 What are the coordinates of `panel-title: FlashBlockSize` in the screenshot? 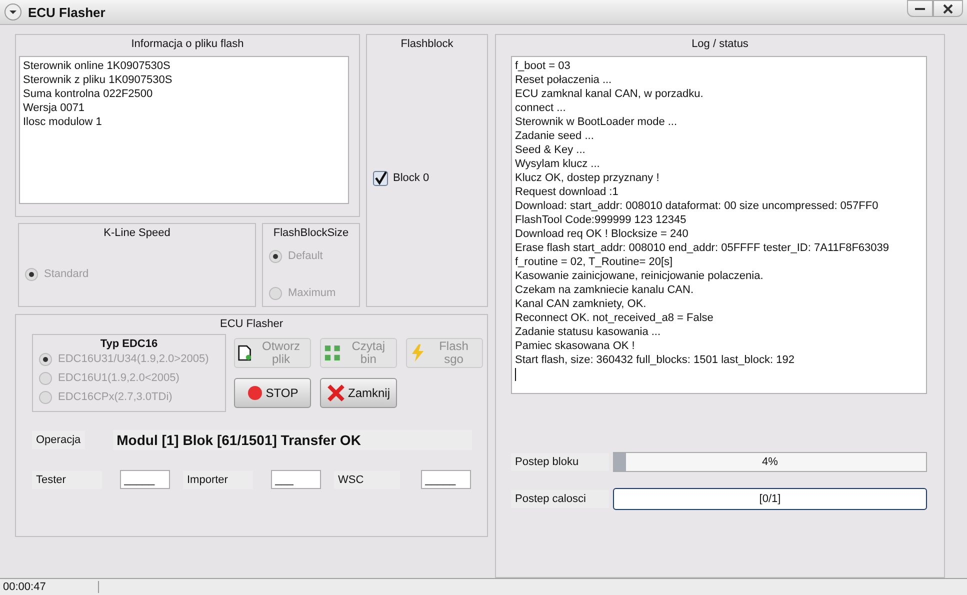 It's located at (311, 232).